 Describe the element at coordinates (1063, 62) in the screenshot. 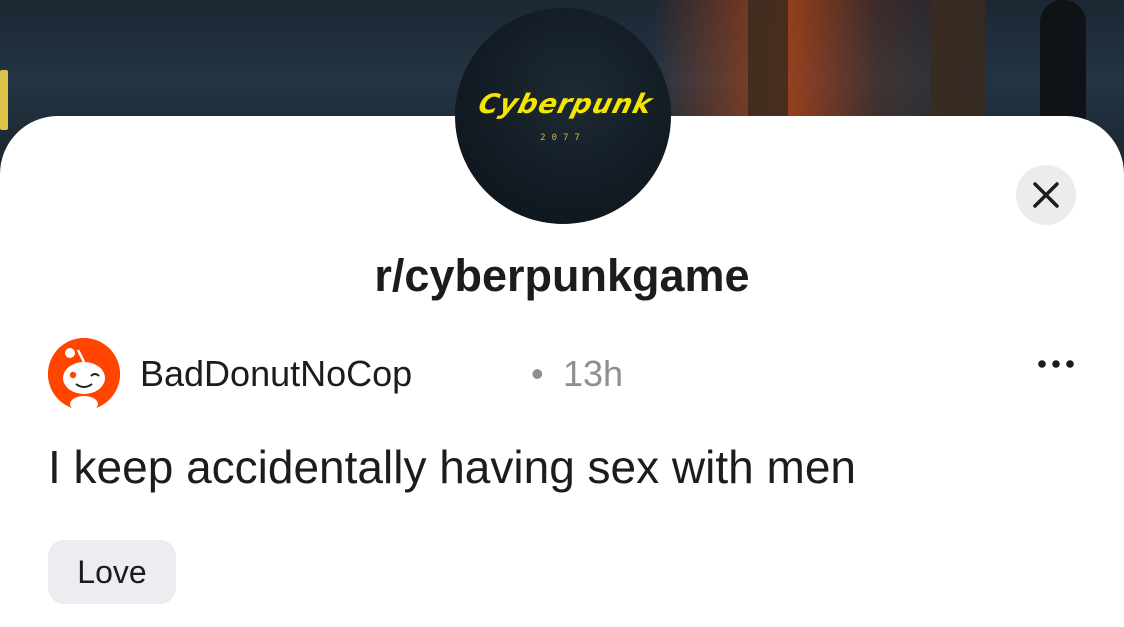

I see `banner-figure` at that location.